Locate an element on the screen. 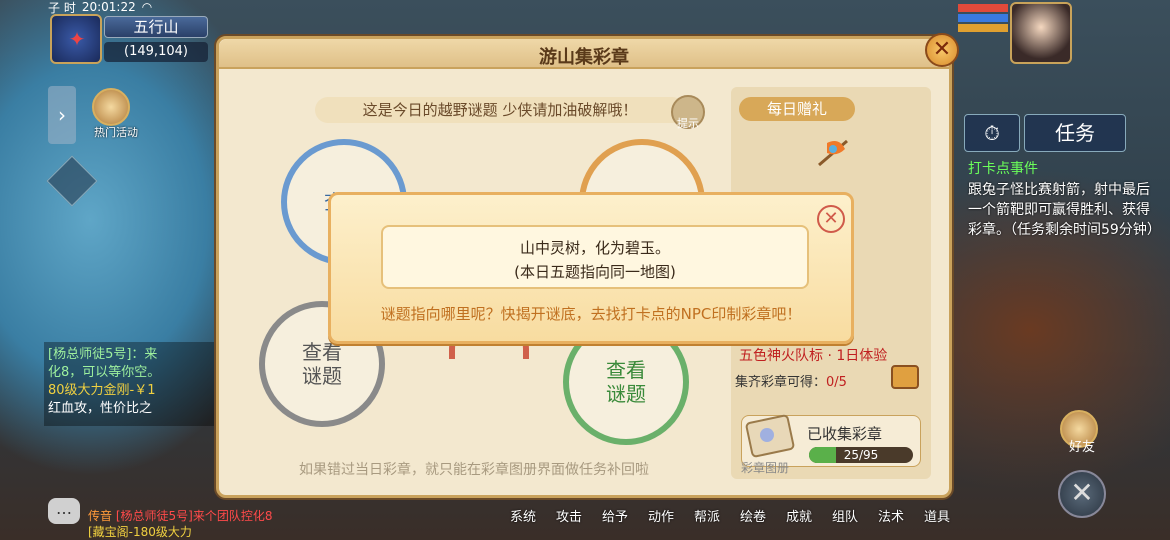 The height and width of the screenshot is (540, 1170). collect-requirement: 集齐彩章可得：0/5 is located at coordinates (791, 380).